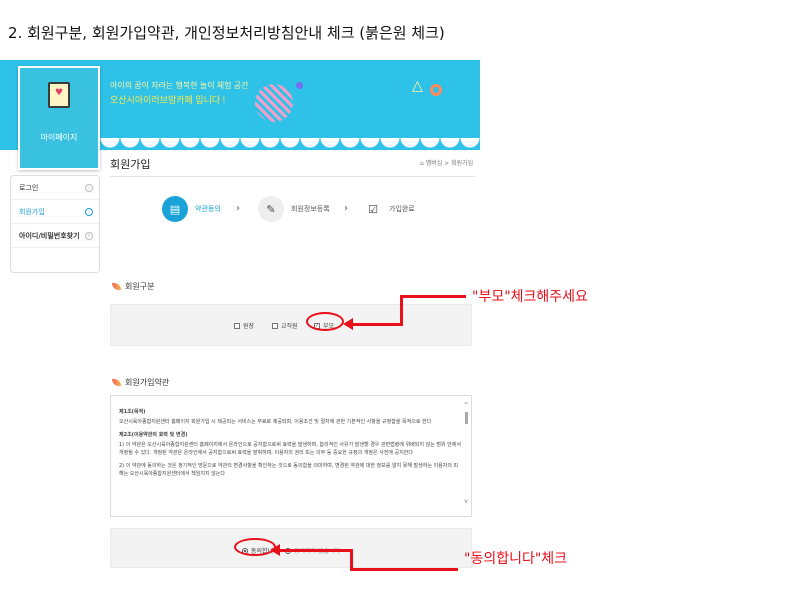 The height and width of the screenshot is (600, 800). I want to click on scroll-up-icon: ^, so click(466, 406).